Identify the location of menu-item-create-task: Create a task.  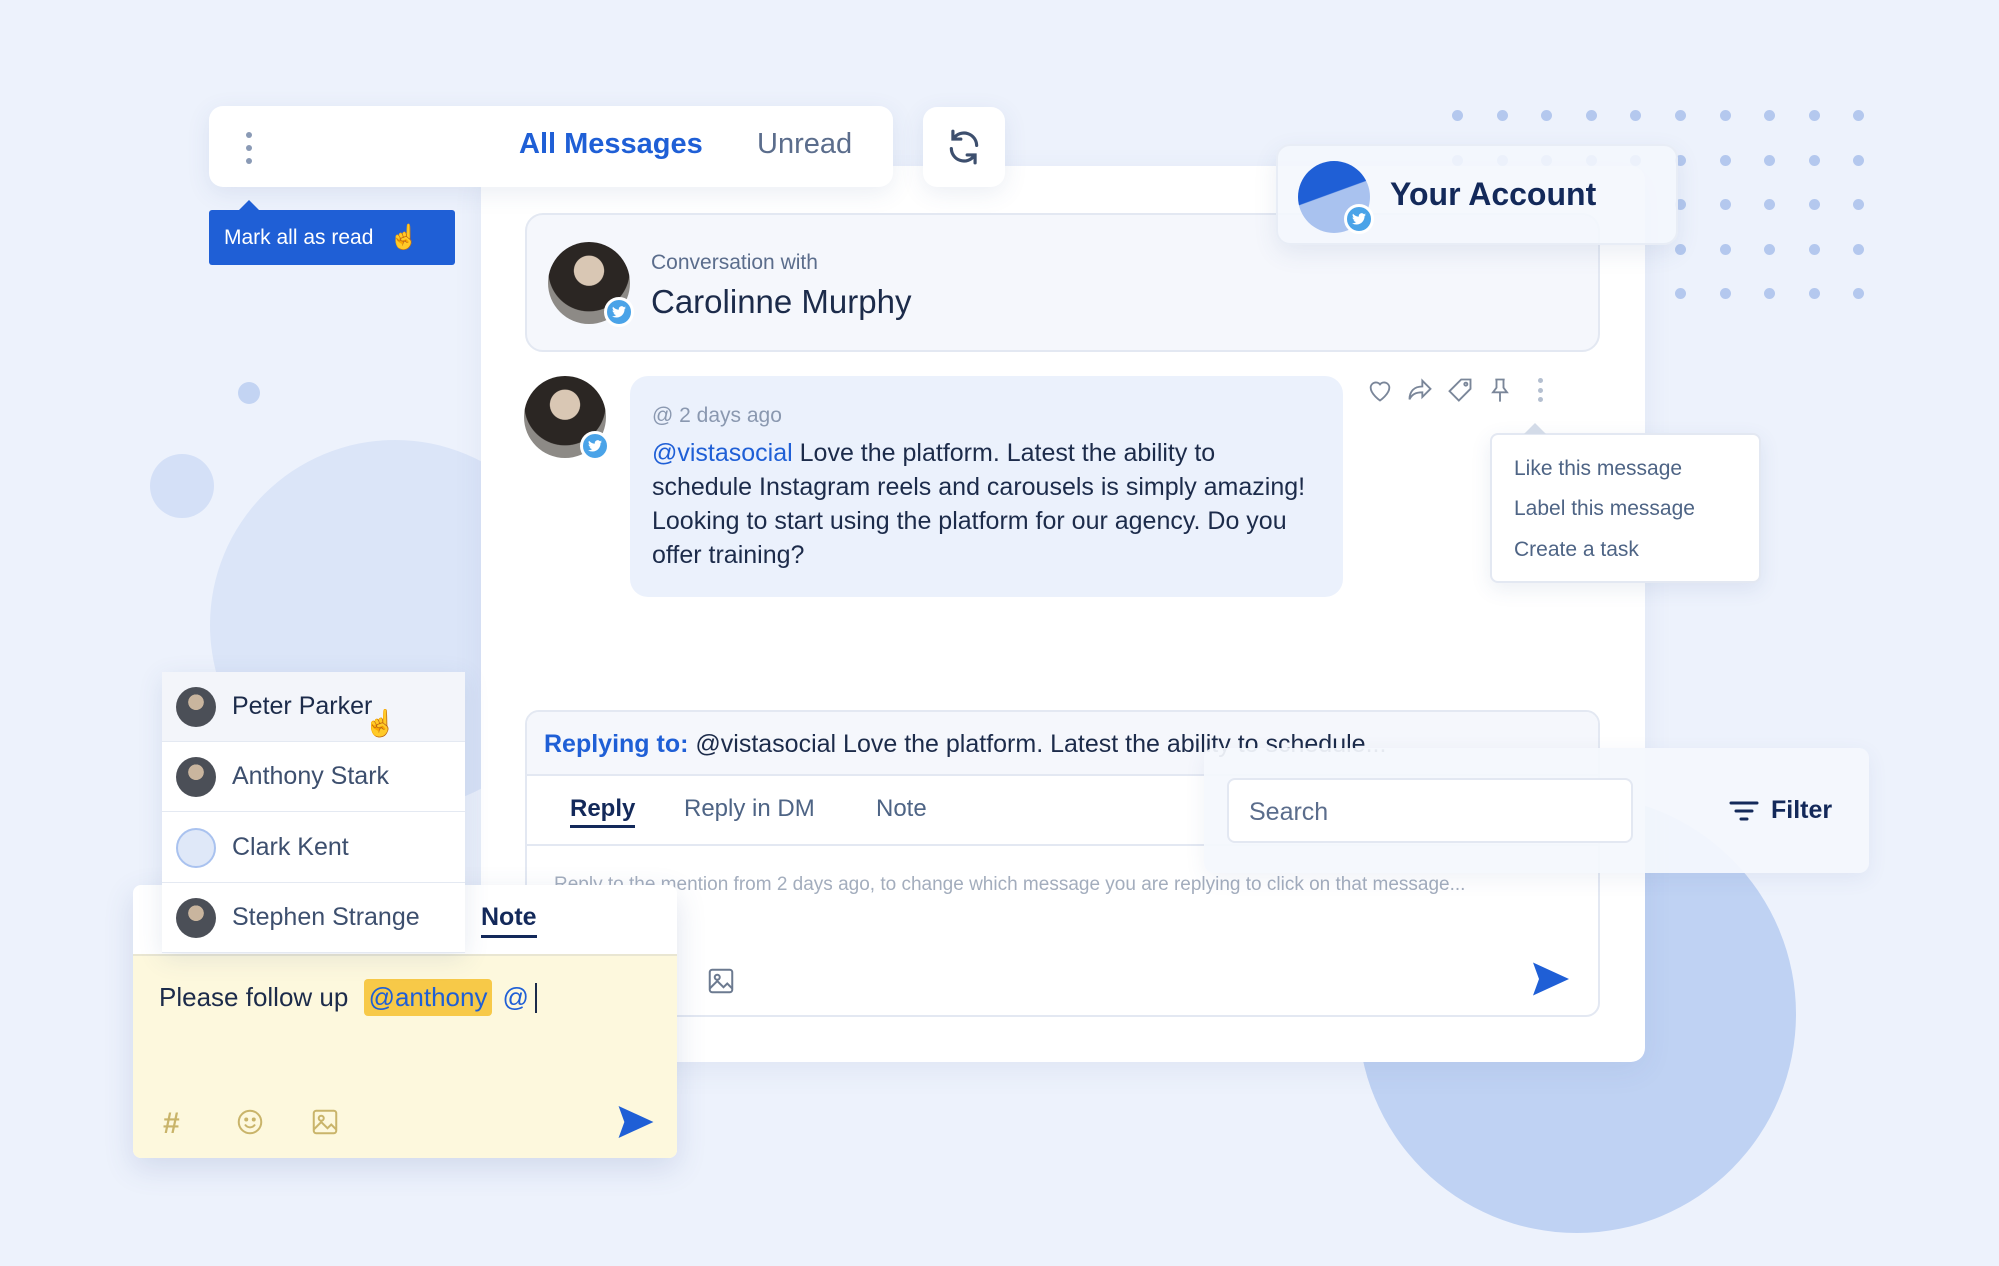
(1576, 550).